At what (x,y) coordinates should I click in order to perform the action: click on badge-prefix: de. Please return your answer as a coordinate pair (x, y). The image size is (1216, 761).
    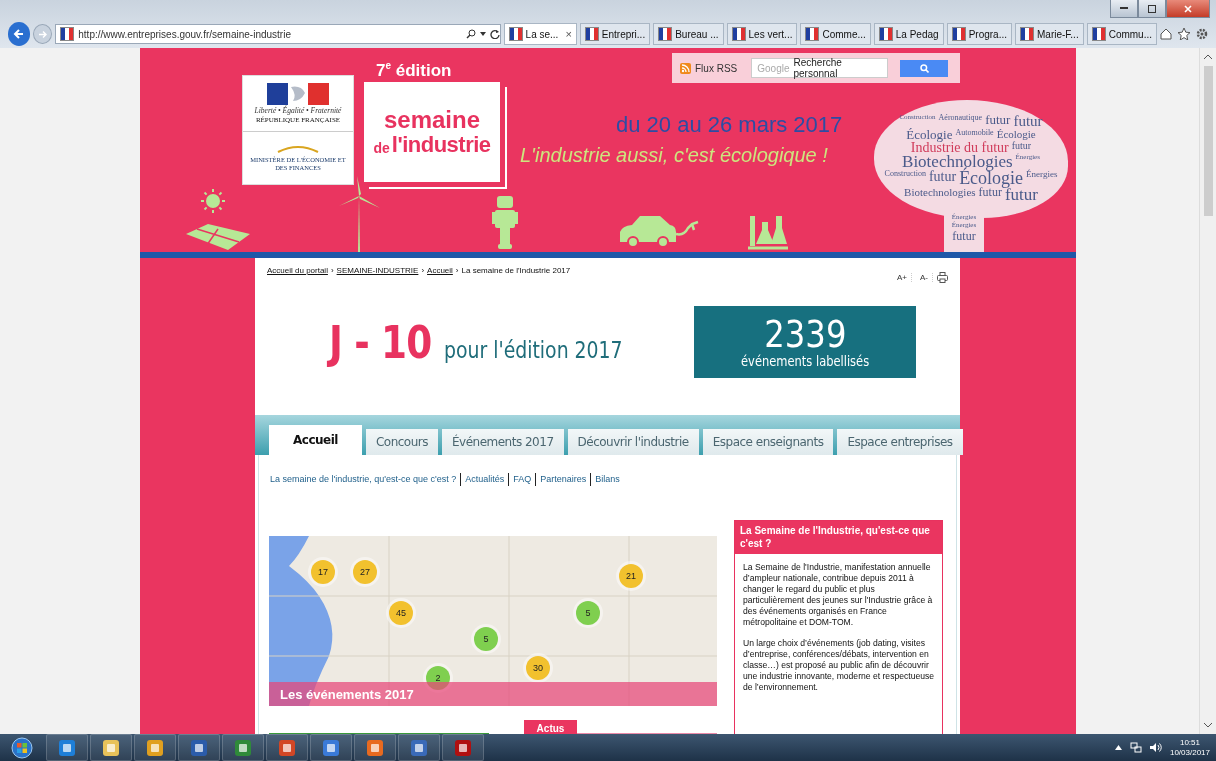
    Looking at the image, I should click on (381, 148).